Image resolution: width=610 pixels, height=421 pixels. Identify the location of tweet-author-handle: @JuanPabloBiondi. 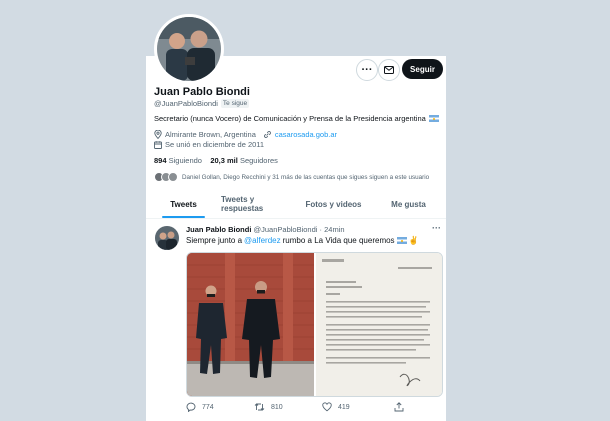
(286, 229).